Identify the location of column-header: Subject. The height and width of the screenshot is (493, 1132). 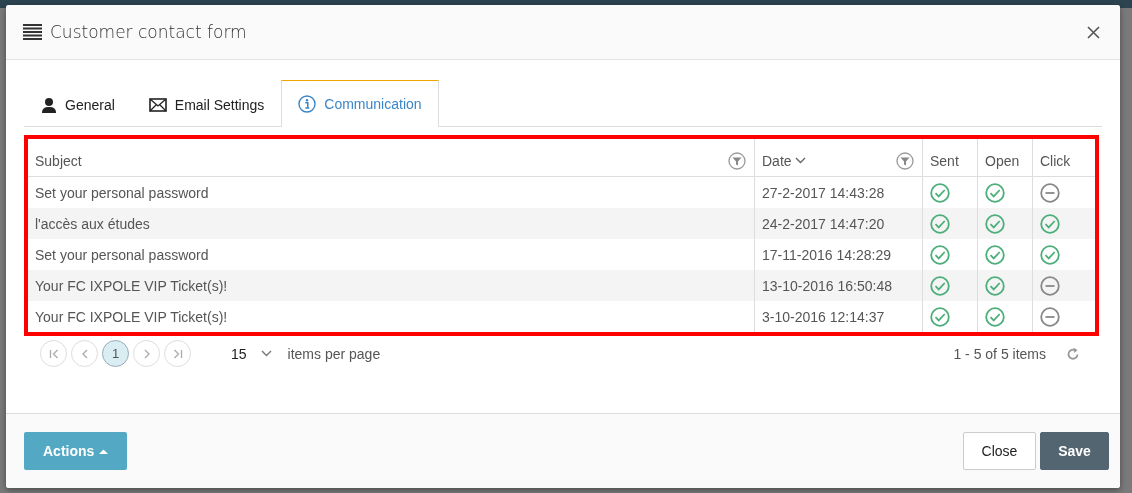
(391, 158).